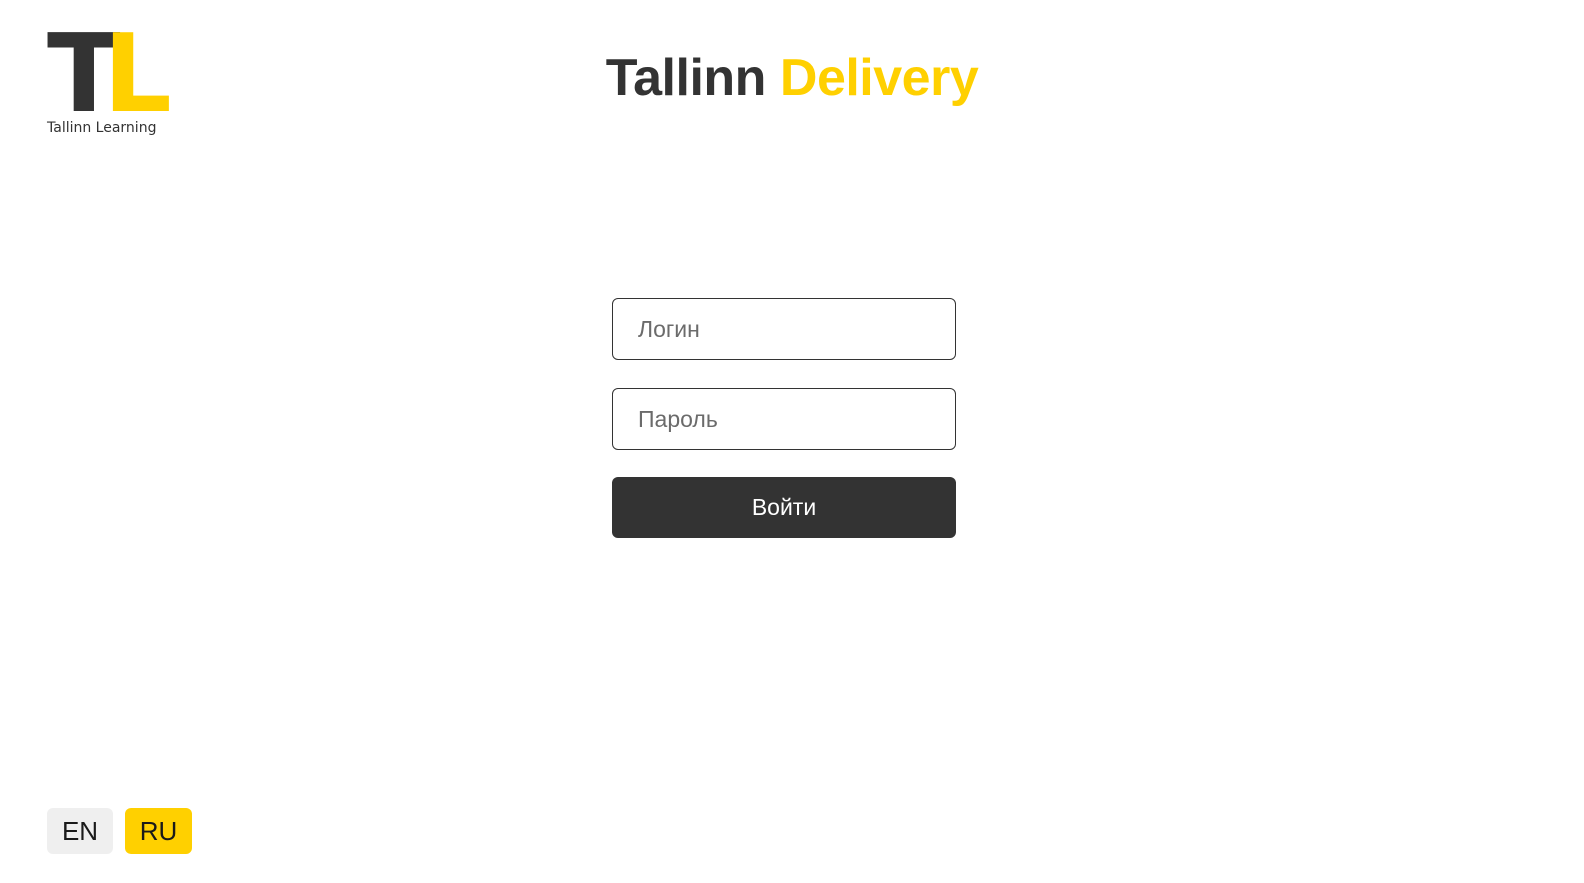 This screenshot has width=1584, height=883. Describe the element at coordinates (784, 507) in the screenshot. I see `login-button: Войти` at that location.